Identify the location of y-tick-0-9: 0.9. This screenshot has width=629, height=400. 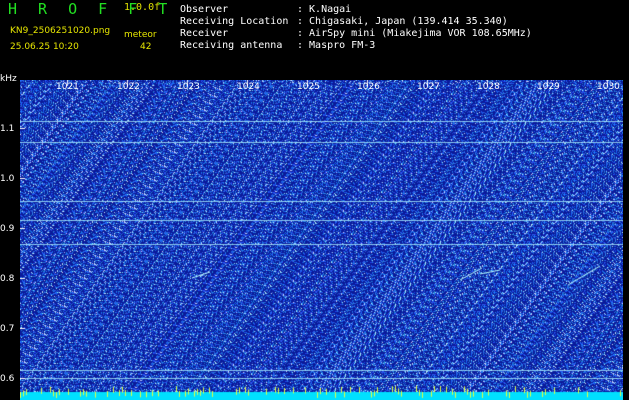
(7, 229).